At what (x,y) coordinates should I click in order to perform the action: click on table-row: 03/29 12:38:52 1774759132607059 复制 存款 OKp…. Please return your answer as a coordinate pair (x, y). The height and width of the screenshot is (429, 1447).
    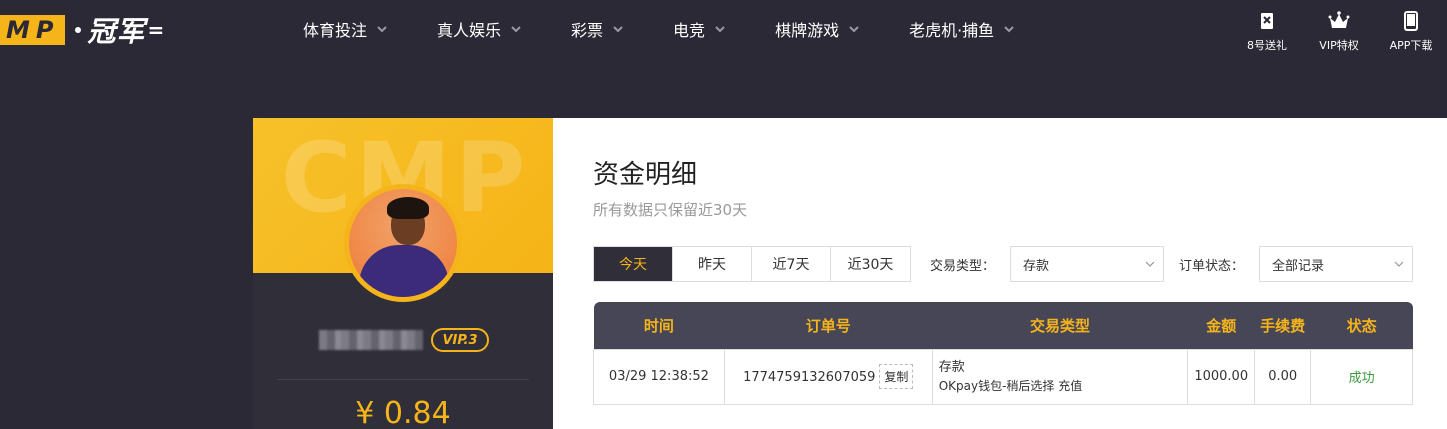
    Looking at the image, I should click on (1003, 376).